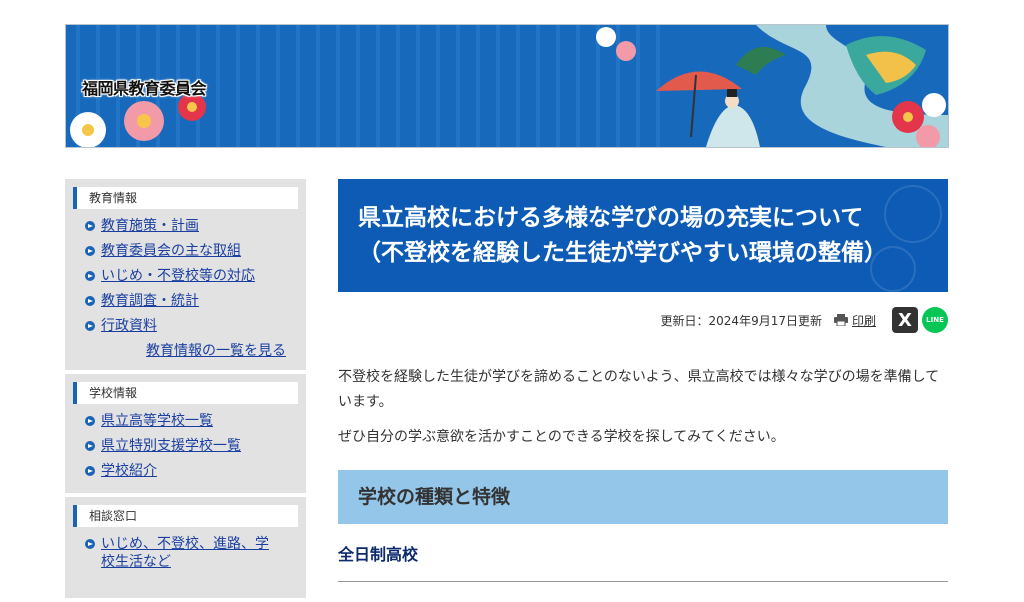  What do you see at coordinates (216, 351) in the screenshot?
I see `sidebar-more-link: 教育情報の一覧を見る` at bounding box center [216, 351].